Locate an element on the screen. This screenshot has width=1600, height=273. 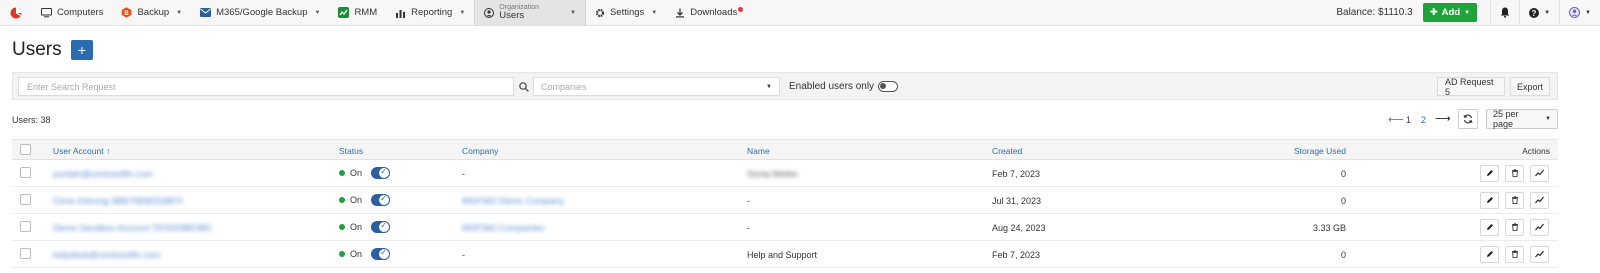
column-storage-used: Storage Used is located at coordinates (1320, 151).